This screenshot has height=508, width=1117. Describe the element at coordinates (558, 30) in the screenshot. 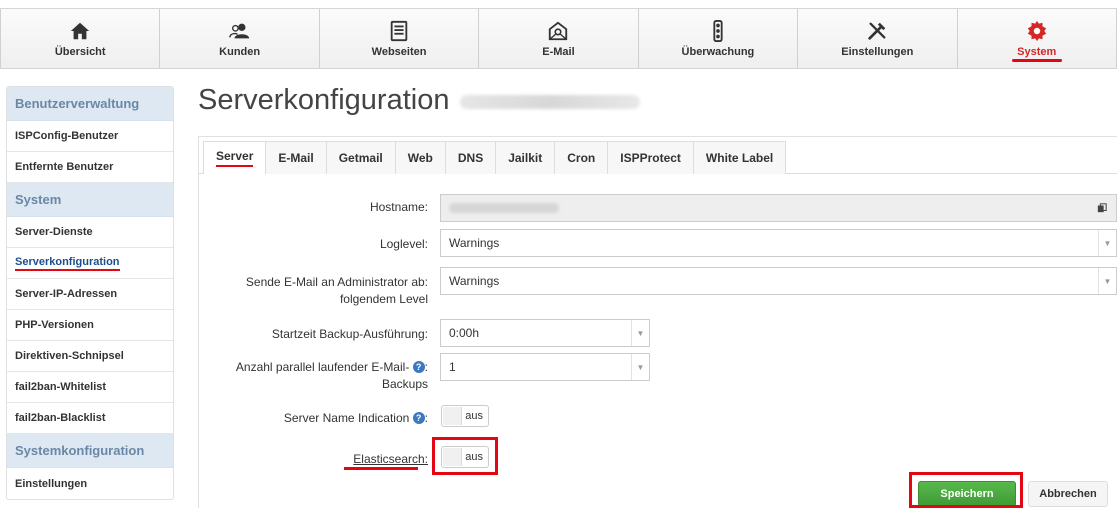

I see `mail-icon` at that location.